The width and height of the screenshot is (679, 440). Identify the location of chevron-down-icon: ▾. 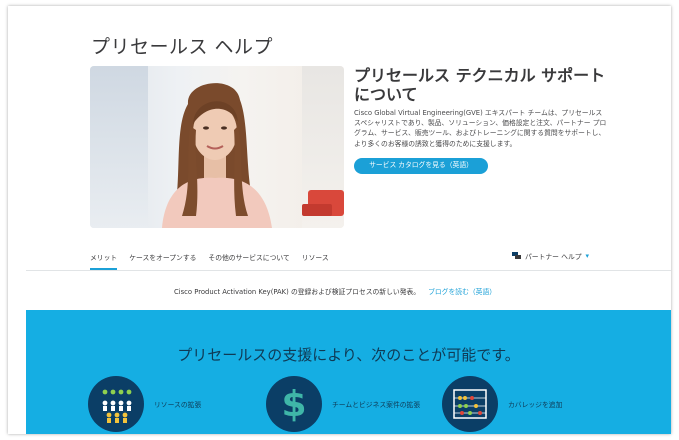
(587, 256).